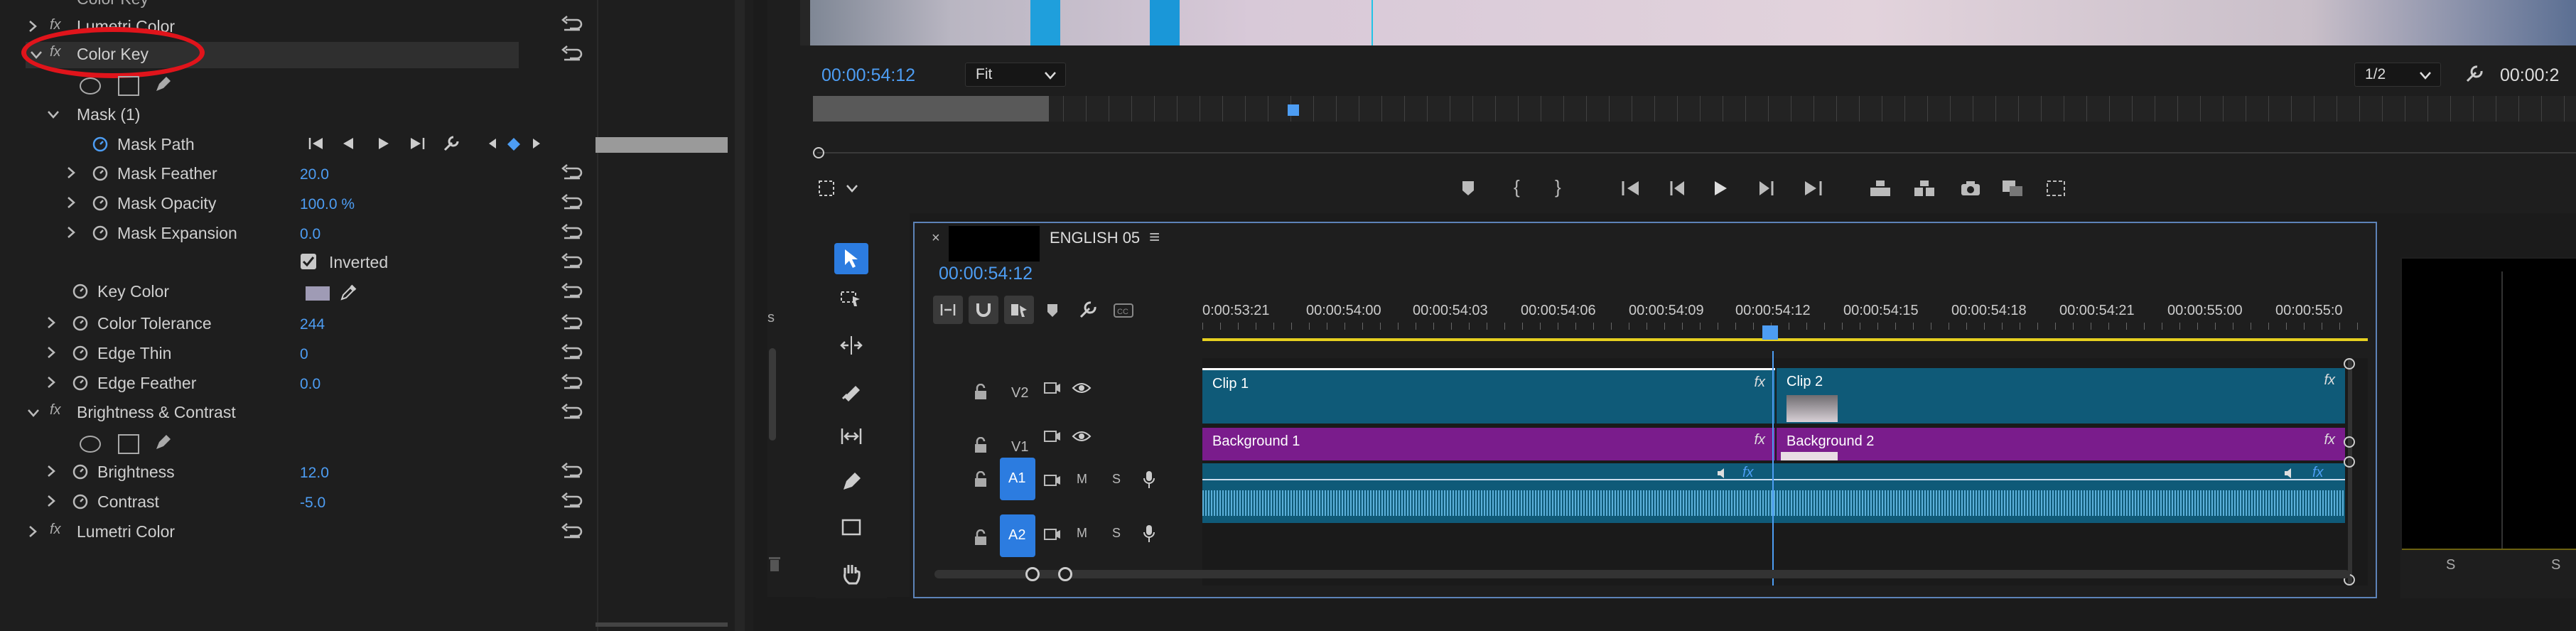  I want to click on track-select-tool-icon, so click(851, 300).